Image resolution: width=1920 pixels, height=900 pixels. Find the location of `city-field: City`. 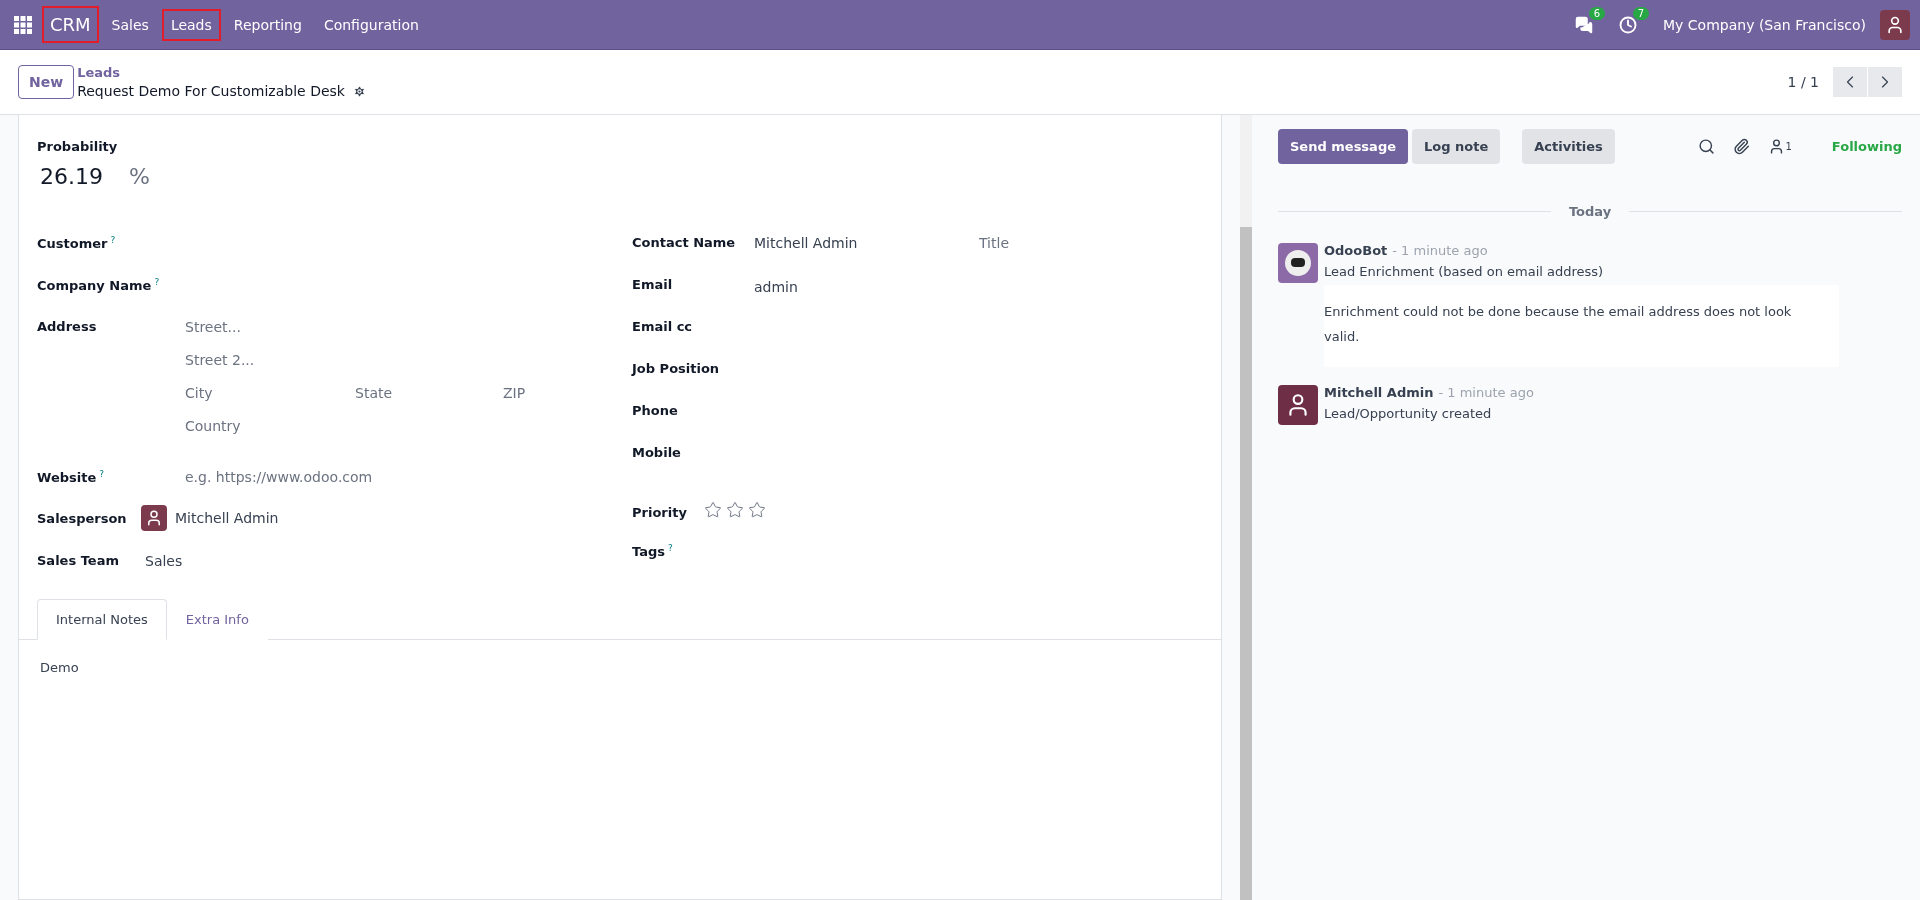

city-field: City is located at coordinates (245, 393).